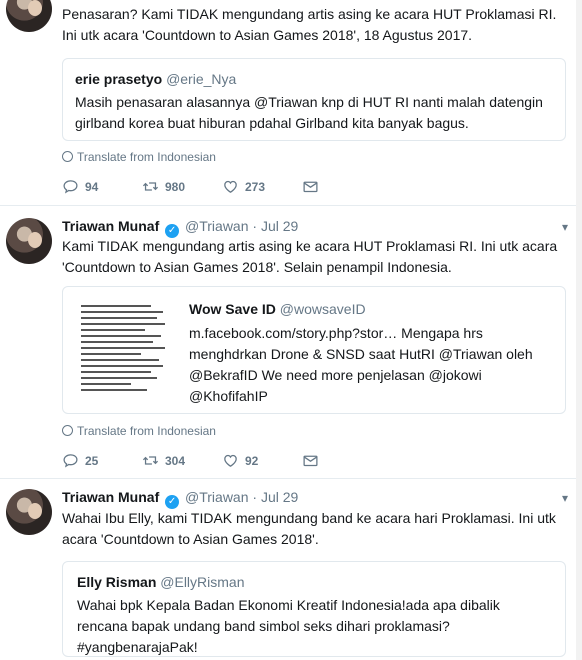  I want to click on verified-icon: ✓, so click(172, 502).